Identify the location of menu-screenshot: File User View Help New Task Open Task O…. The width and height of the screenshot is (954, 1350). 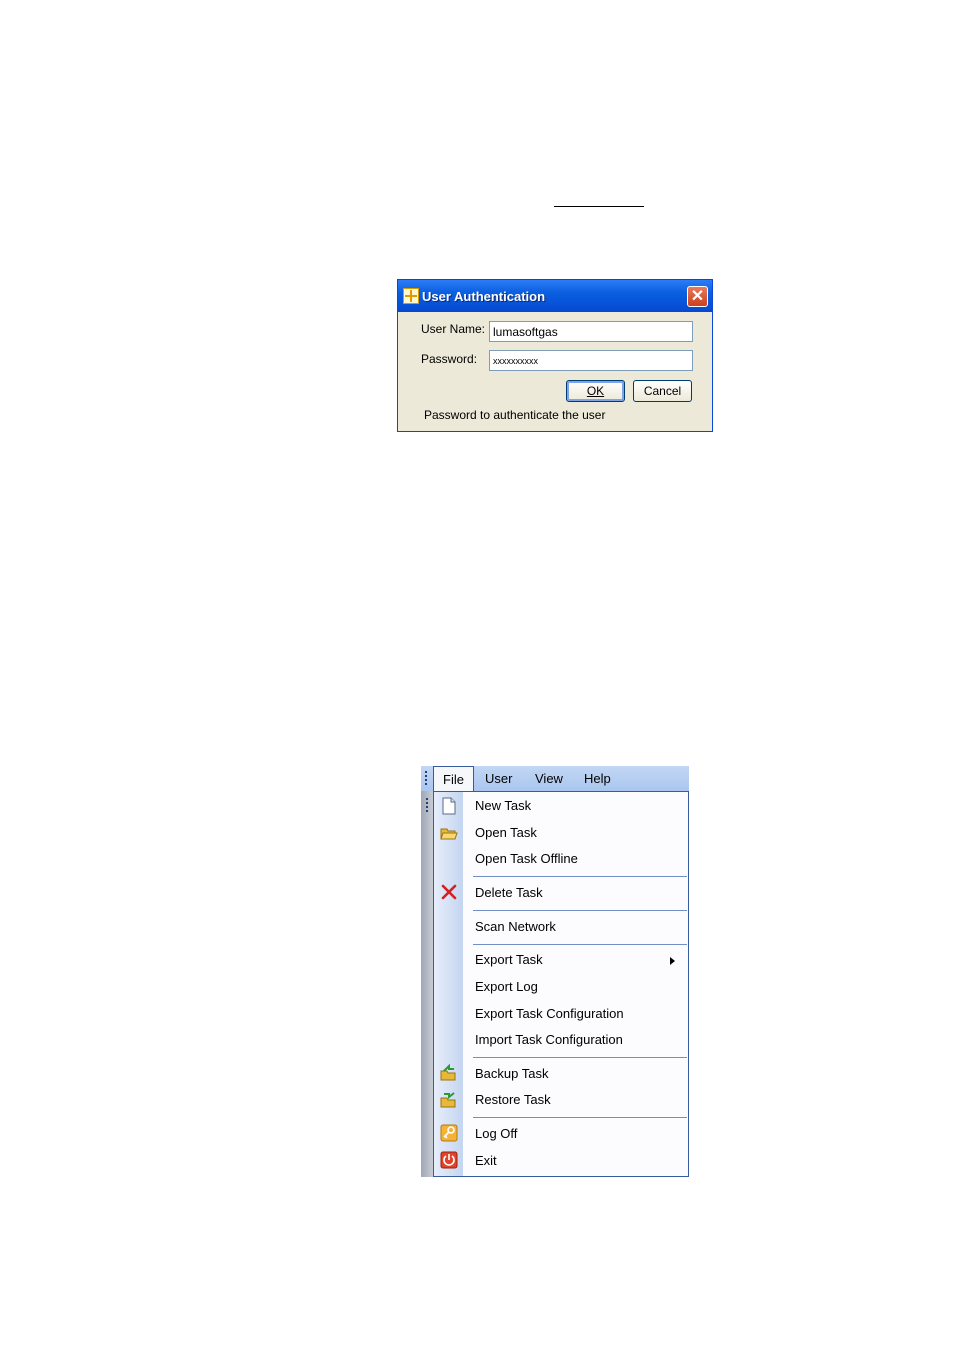
(555, 971).